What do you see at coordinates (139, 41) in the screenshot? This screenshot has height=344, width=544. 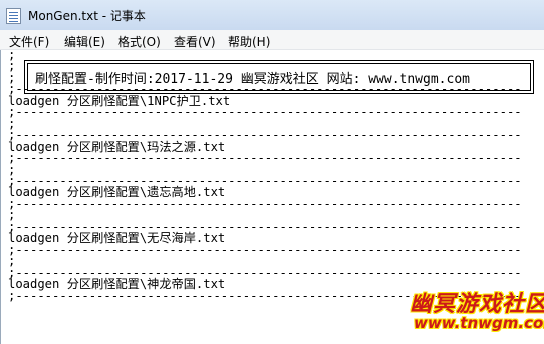 I see `menu-format: 格式(O)` at bounding box center [139, 41].